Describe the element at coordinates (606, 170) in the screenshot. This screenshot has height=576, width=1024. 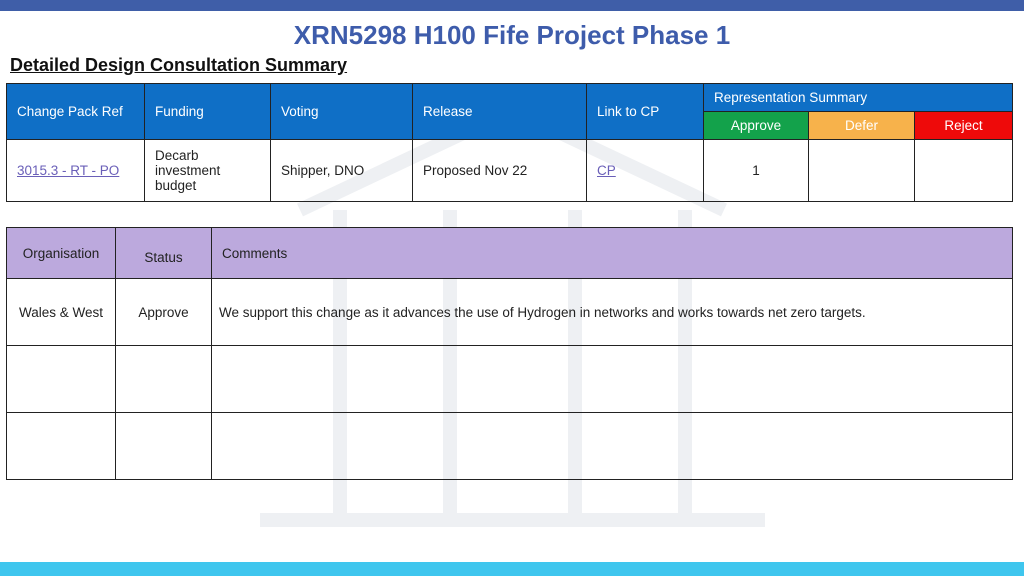
I see `cp-link: CP` at that location.